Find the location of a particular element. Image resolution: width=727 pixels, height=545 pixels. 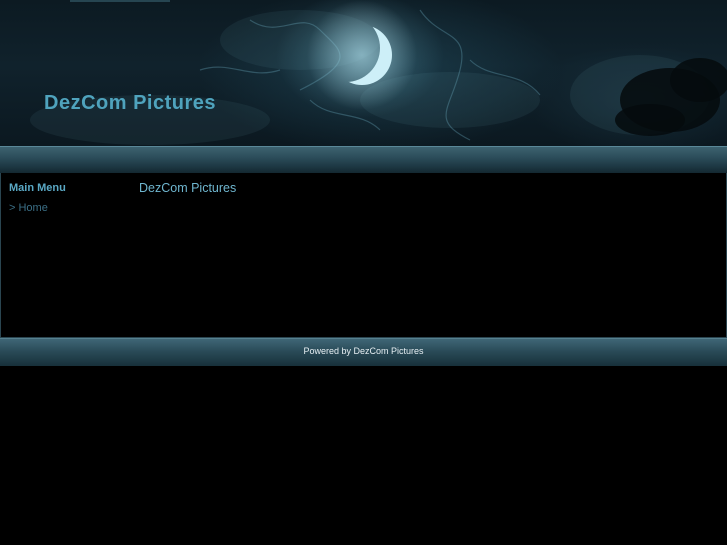

menu-item-home: > Home is located at coordinates (28, 208).